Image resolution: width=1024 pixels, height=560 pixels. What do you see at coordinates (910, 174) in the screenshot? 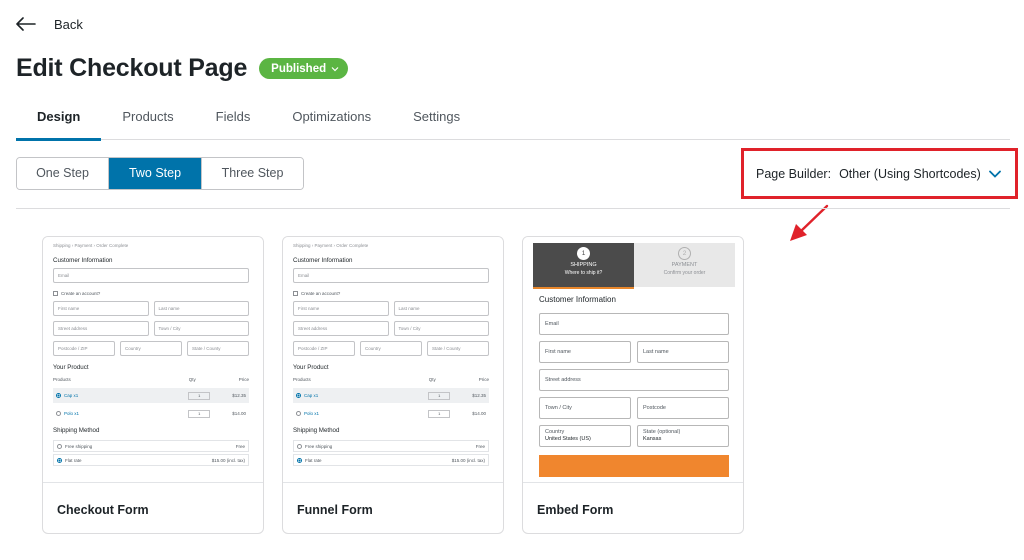
I see `page-builder-value: Other (Using Shortcodes)` at bounding box center [910, 174].